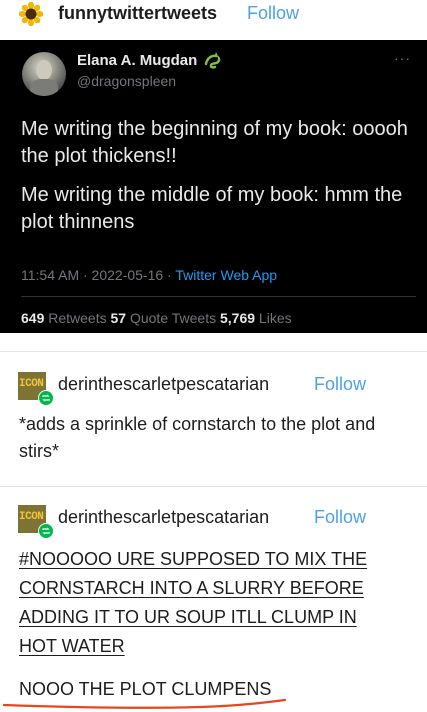 The width and height of the screenshot is (427, 712). What do you see at coordinates (145, 689) in the screenshot?
I see `reblog-final-text: NOOO THE PLOT CLUMPENS` at bounding box center [145, 689].